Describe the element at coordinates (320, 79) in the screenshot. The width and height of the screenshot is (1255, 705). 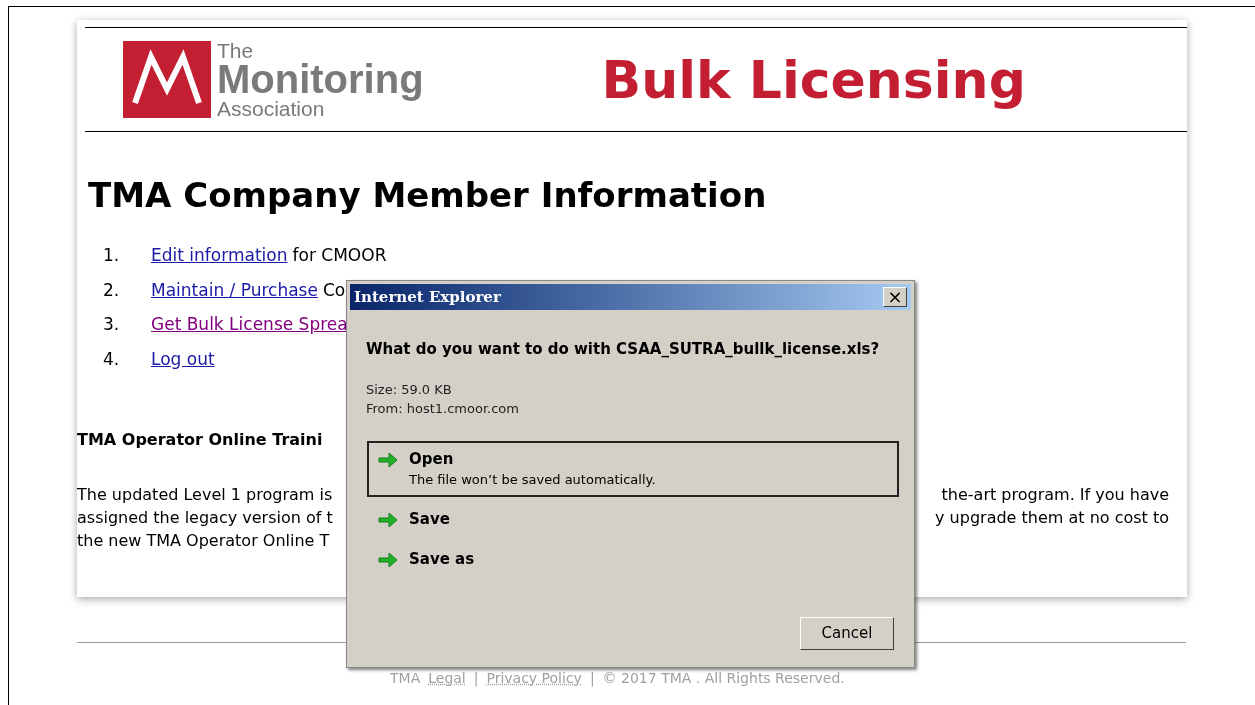
I see `logo-text: Monitoring` at that location.